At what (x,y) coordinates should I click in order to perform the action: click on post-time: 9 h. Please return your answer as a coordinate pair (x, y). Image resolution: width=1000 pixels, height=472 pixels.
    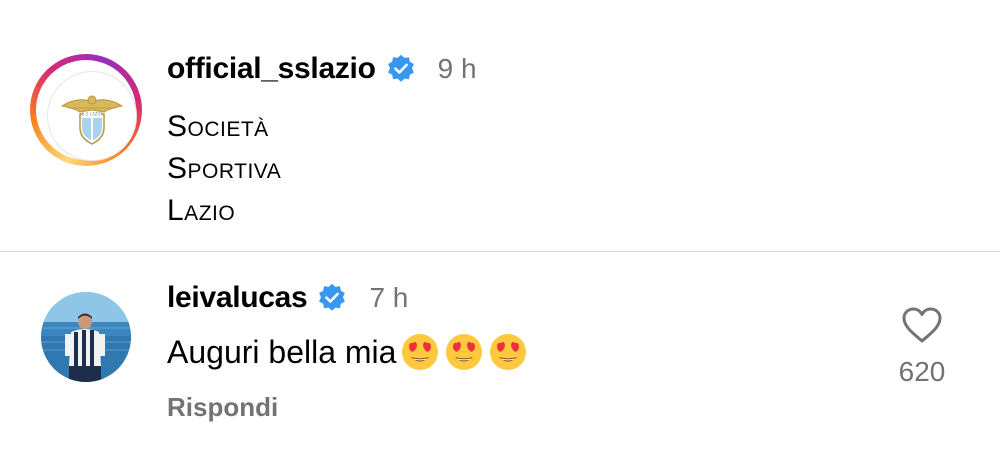
    Looking at the image, I should click on (457, 68).